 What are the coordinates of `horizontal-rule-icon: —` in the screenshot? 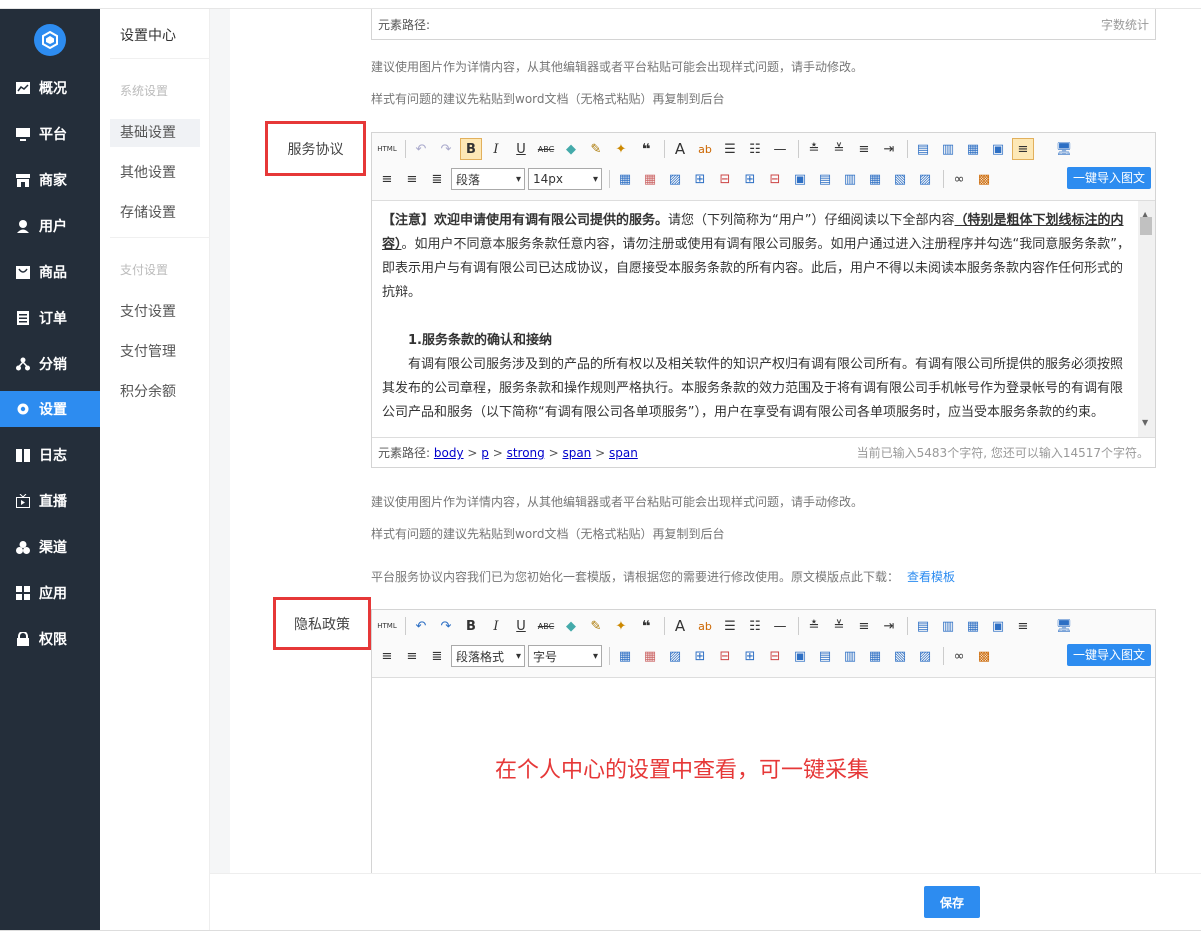 It's located at (780, 149).